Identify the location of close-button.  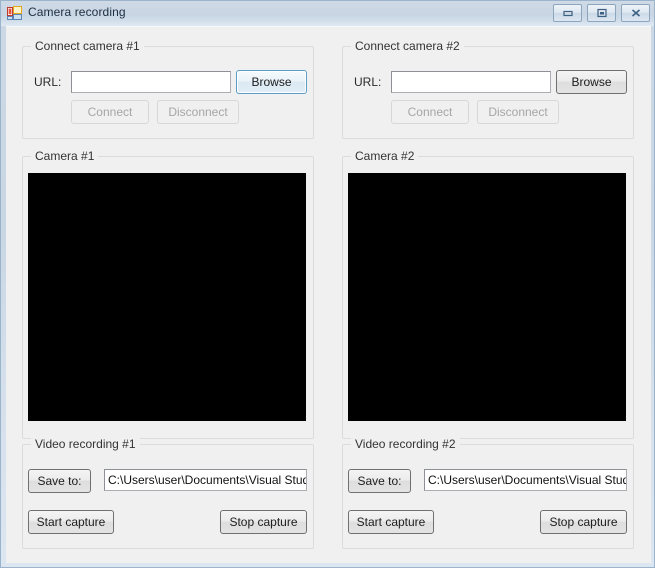
(635, 13).